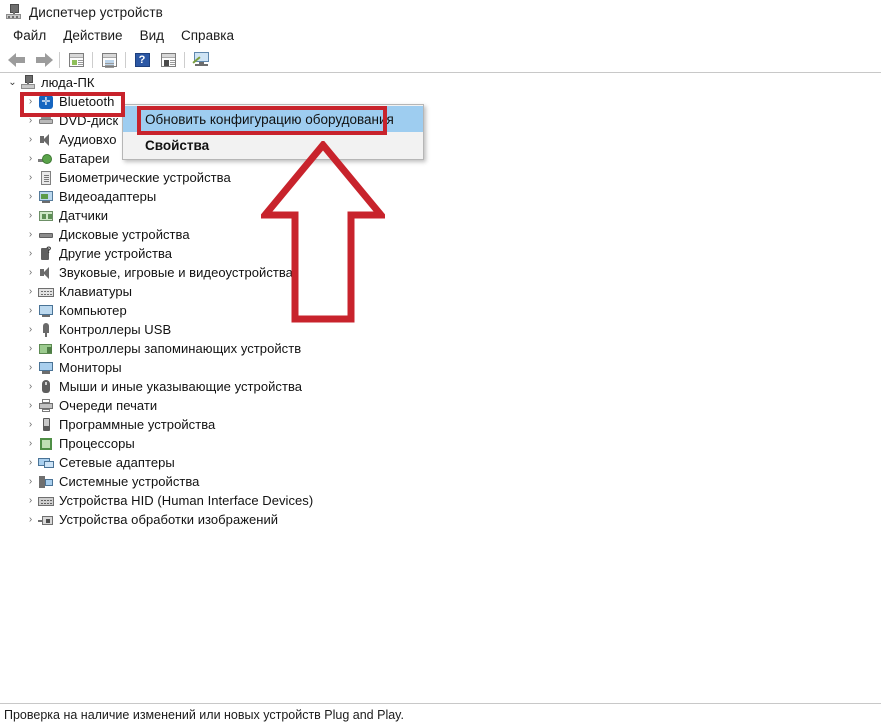 The height and width of the screenshot is (726, 881). I want to click on computer-node-icon, so click(46, 311).